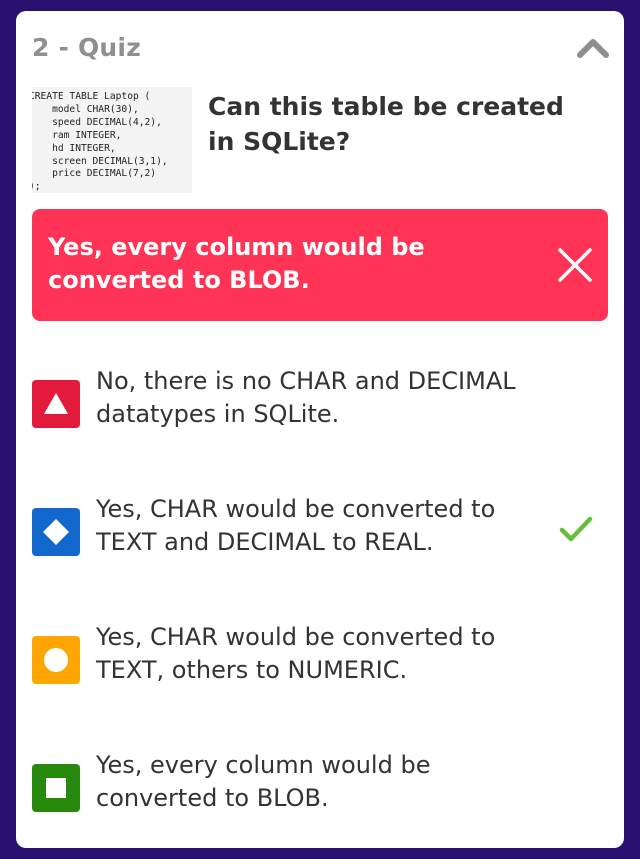  I want to click on close-icon, so click(575, 265).